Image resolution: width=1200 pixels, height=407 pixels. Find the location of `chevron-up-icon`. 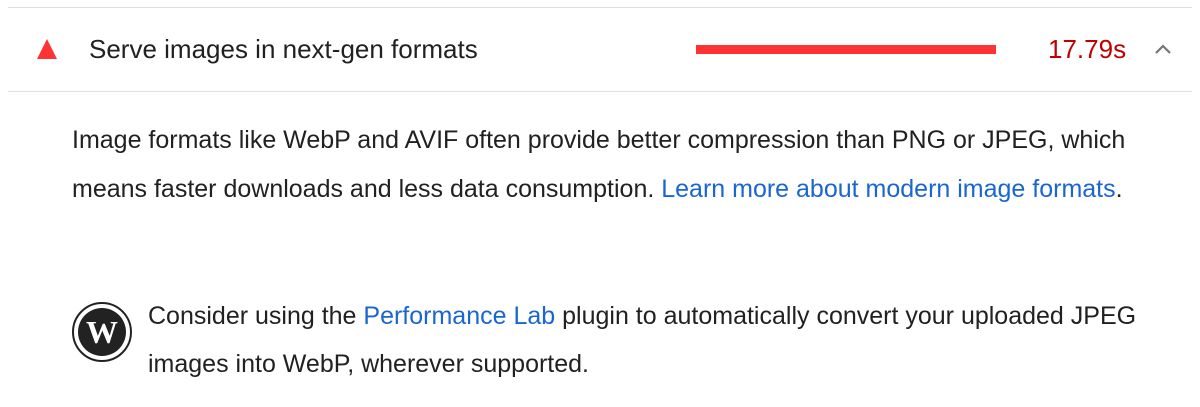

chevron-up-icon is located at coordinates (1163, 49).